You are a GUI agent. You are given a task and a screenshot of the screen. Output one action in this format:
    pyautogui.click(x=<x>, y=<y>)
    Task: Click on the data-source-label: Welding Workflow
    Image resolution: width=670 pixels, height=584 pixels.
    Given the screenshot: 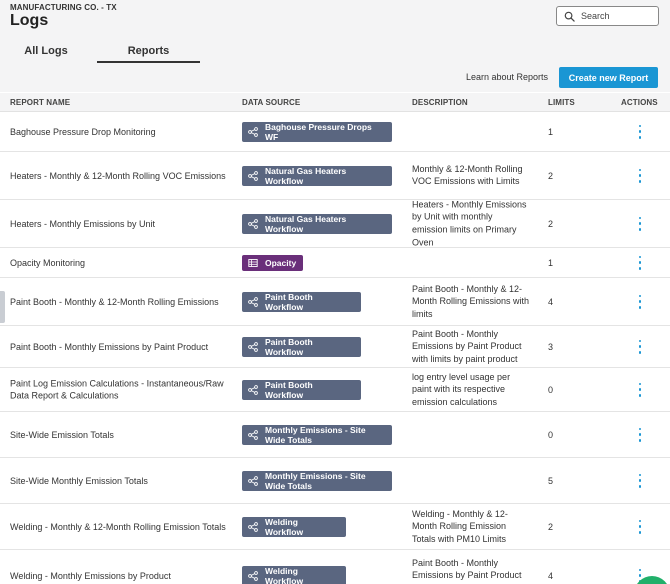 What is the action you would take?
    pyautogui.click(x=284, y=574)
    